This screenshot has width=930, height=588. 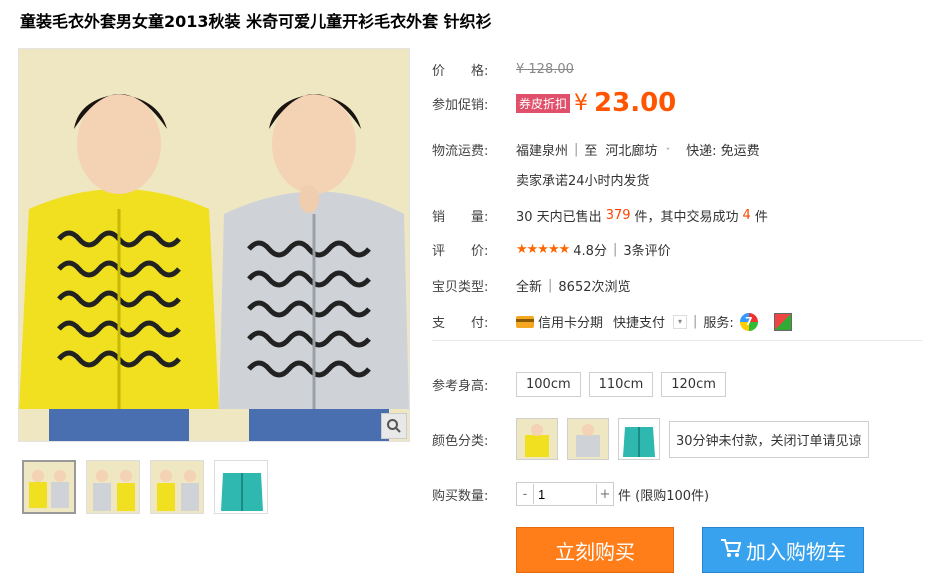 I want to click on shipping-row: 物流运费: 福建泉州 | 至 河北廊坊 ˇ 快递: 免运费, so click(x=596, y=149).